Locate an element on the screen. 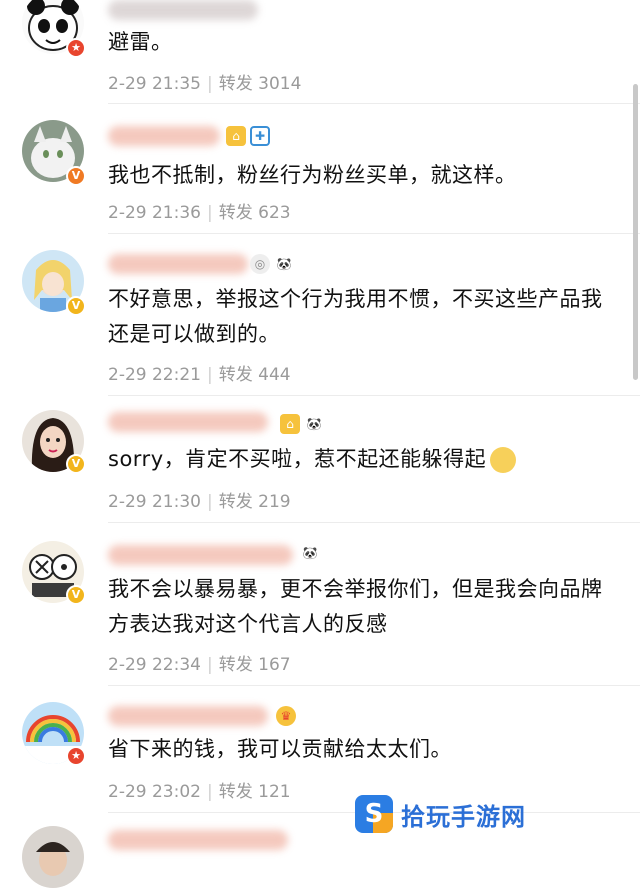 The image size is (640, 888). medal-badge-icon: ◎ is located at coordinates (260, 264).